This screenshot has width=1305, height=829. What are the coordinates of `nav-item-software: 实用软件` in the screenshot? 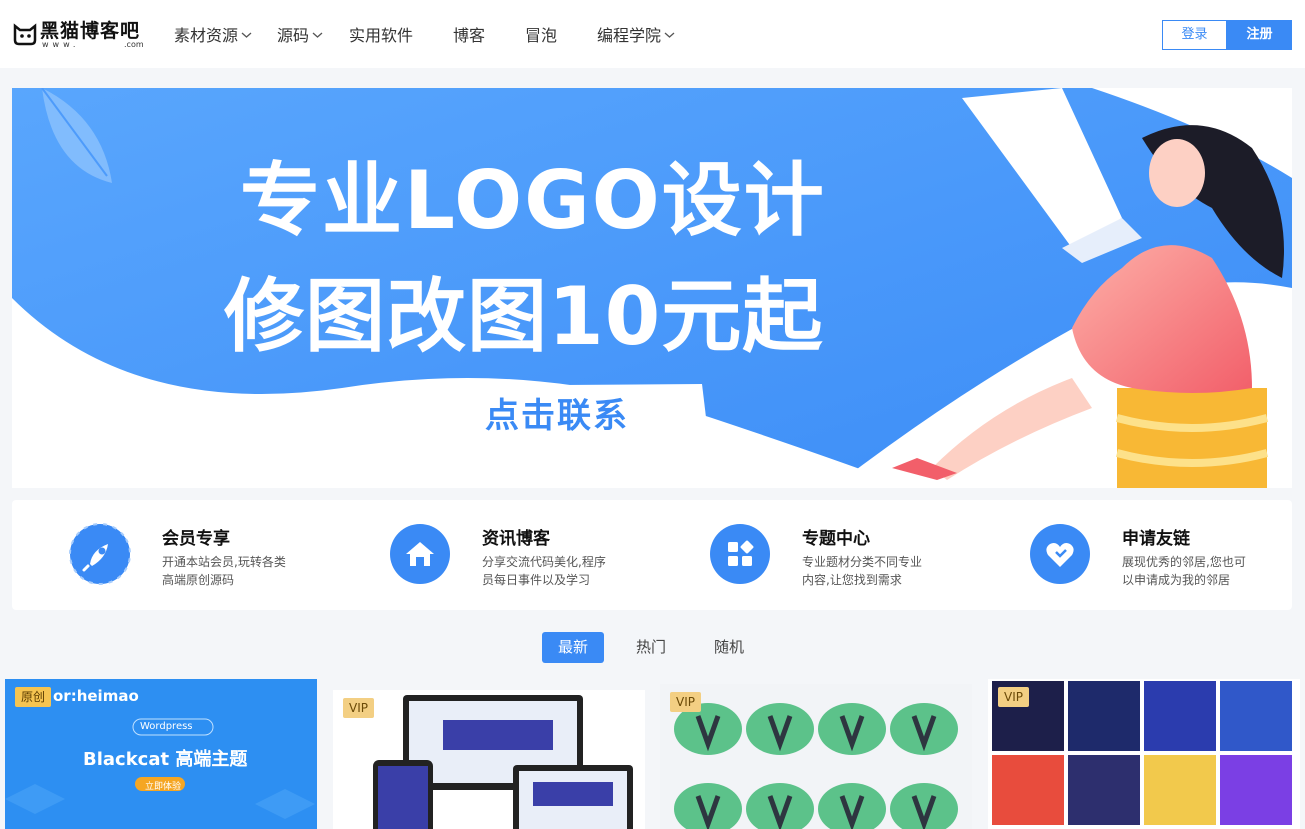 It's located at (381, 34).